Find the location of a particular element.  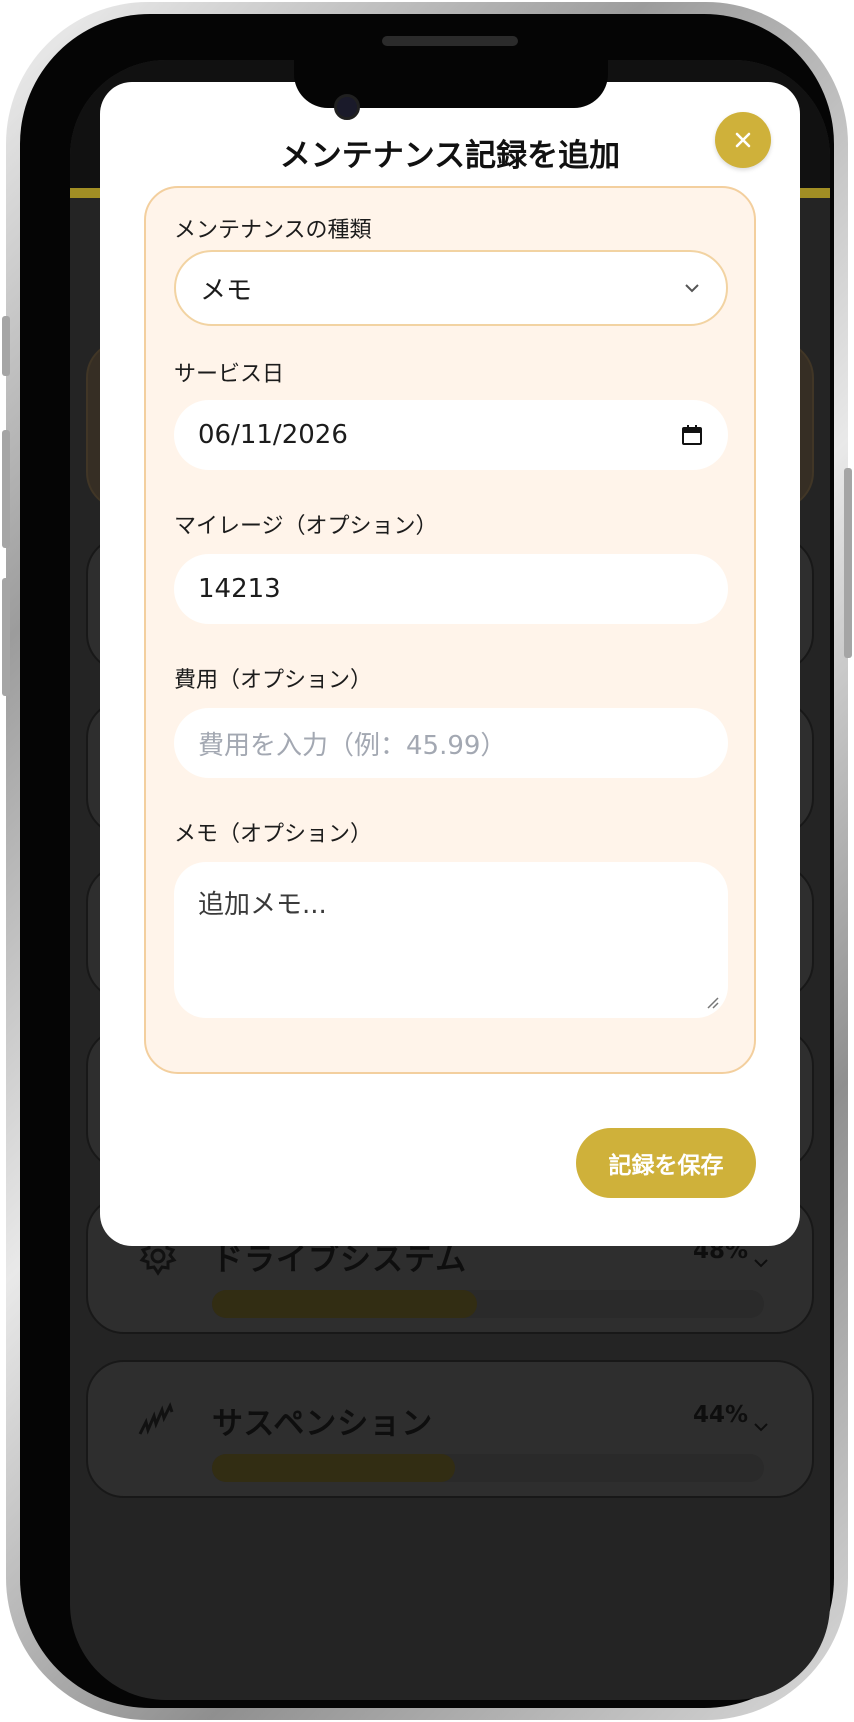

modal-title: メンテナンス記録を追加 is located at coordinates (450, 156).